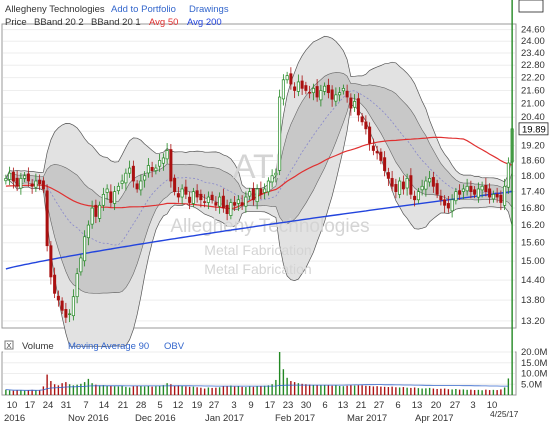  What do you see at coordinates (85, 405) in the screenshot?
I see `date-tick-label: 7` at bounding box center [85, 405].